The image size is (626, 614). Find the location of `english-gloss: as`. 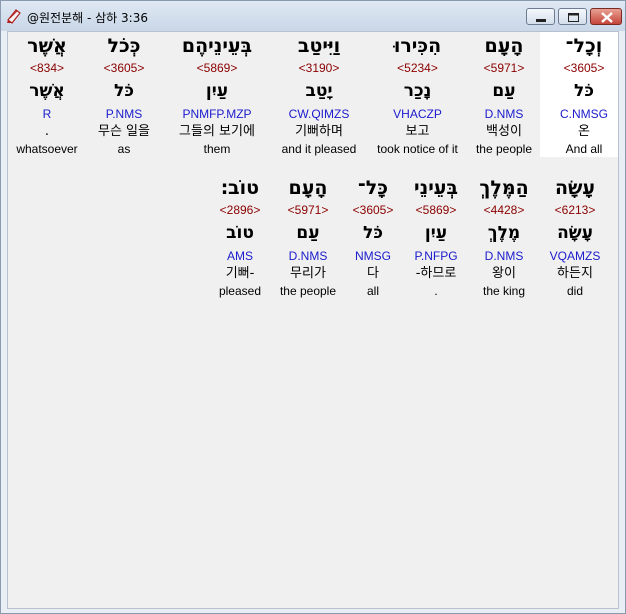

english-gloss: as is located at coordinates (124, 149).